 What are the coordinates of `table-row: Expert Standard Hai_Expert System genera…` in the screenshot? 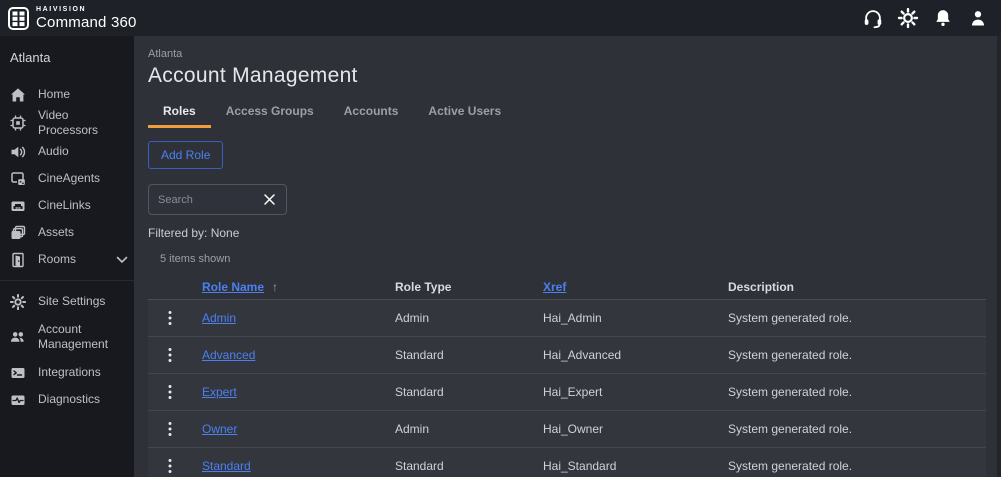 It's located at (567, 392).